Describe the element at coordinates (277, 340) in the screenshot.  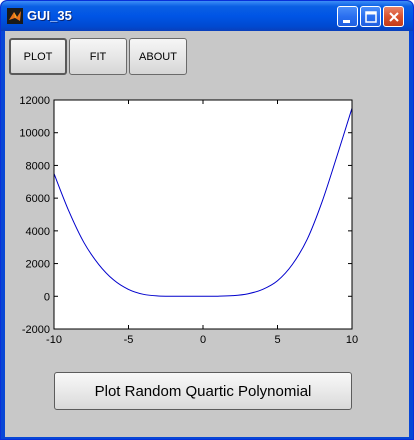
I see `x-tick-label: 5` at that location.